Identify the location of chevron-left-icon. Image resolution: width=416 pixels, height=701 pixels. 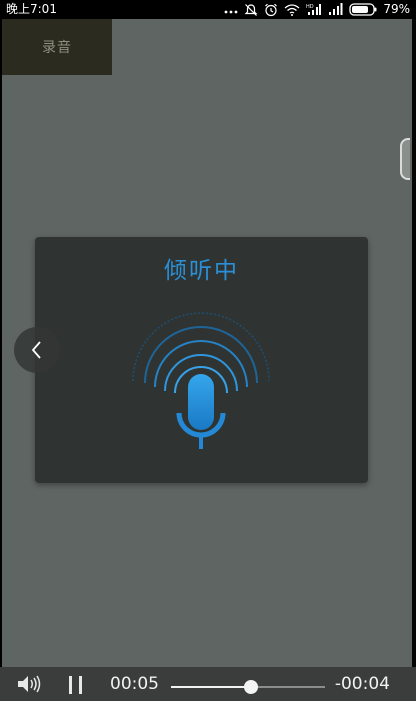
(36, 350).